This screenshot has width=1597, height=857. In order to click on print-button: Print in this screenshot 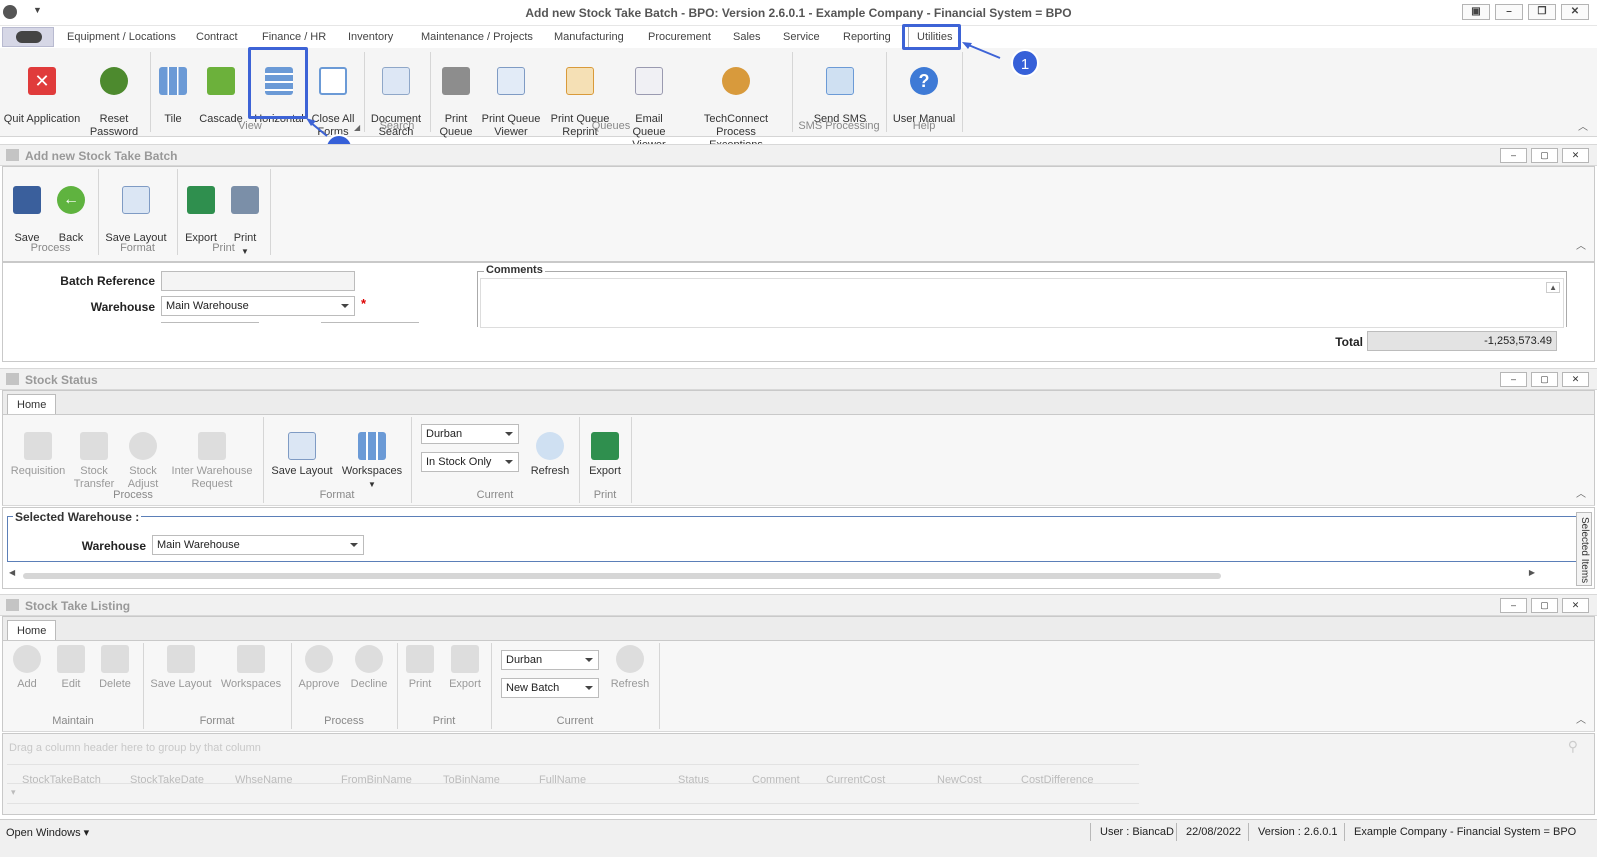, I will do `click(420, 668)`.